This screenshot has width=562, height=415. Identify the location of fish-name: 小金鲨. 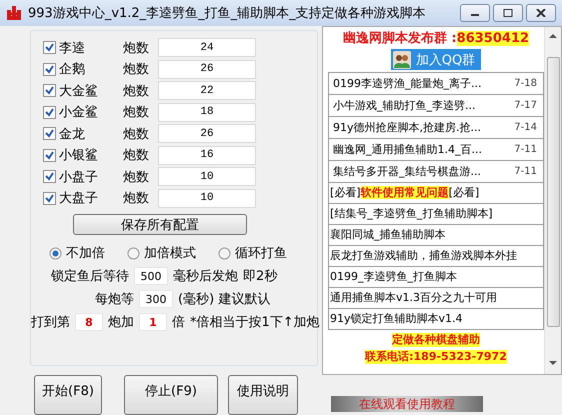
(79, 113).